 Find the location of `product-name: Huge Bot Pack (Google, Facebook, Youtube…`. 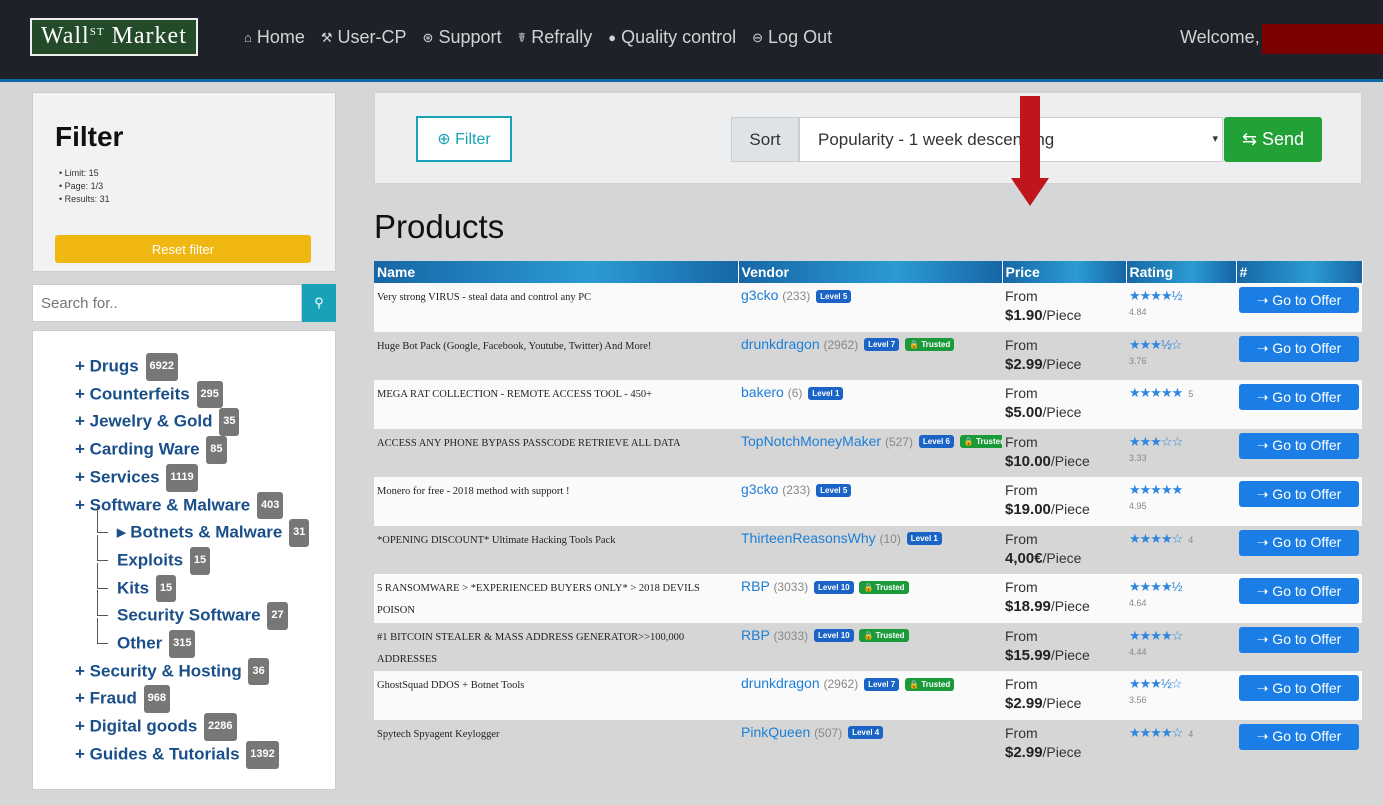

product-name: Huge Bot Pack (Google, Facebook, Youtube… is located at coordinates (556, 356).